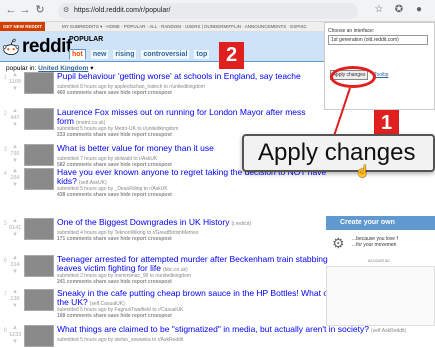 This screenshot has width=435, height=348. I want to click on vote-arrows: ▲ 795 ▼, so click(15, 154).